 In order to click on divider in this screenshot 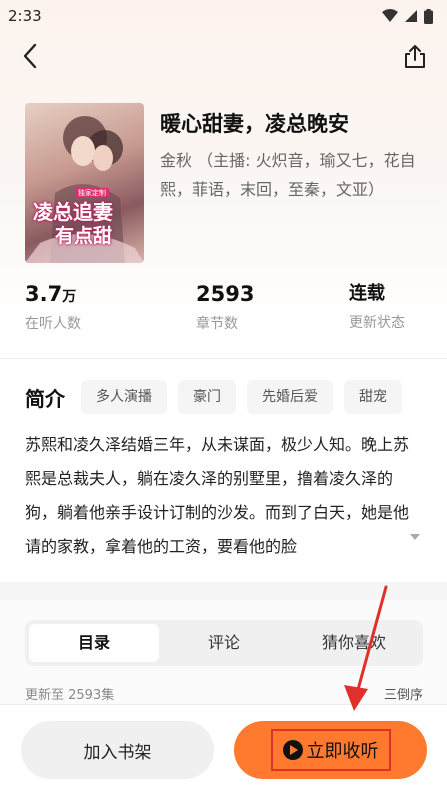, I will do `click(223, 358)`.